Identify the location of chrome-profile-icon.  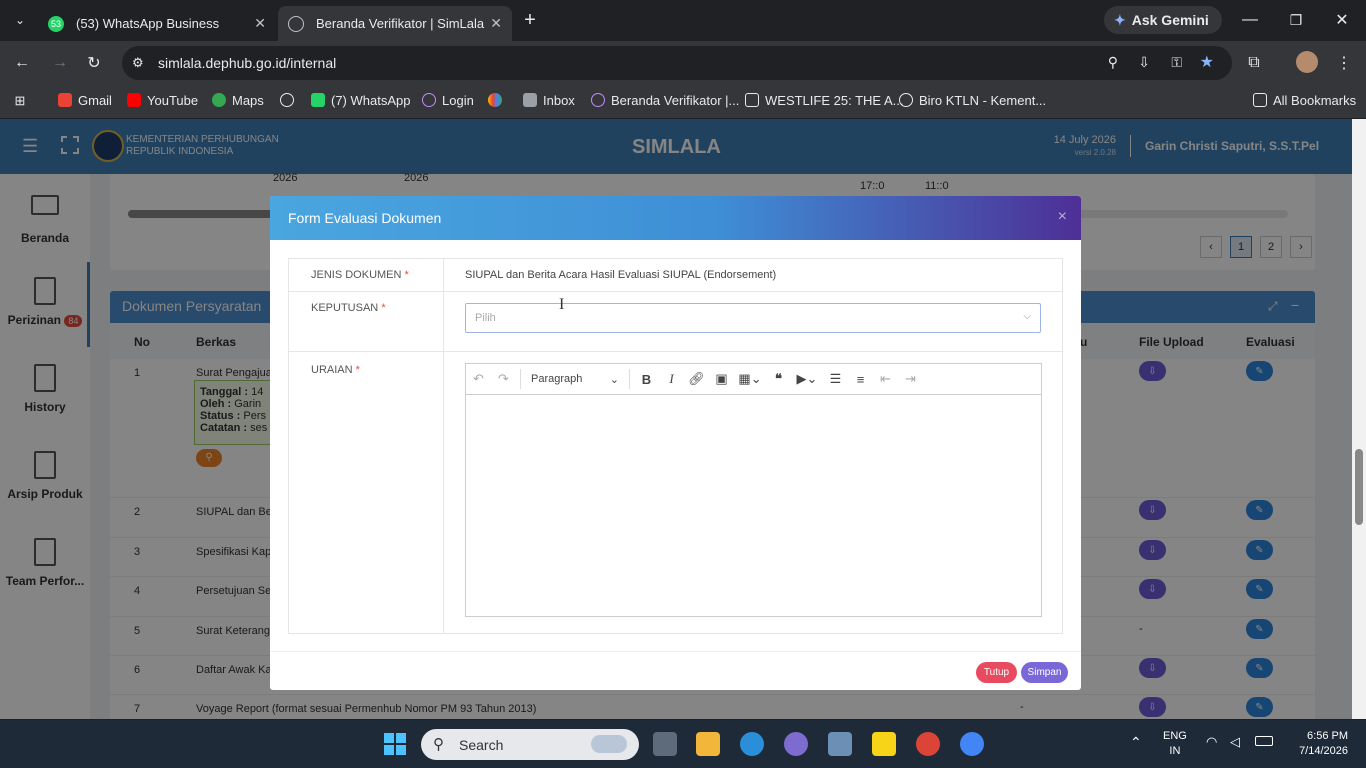
(972, 744).